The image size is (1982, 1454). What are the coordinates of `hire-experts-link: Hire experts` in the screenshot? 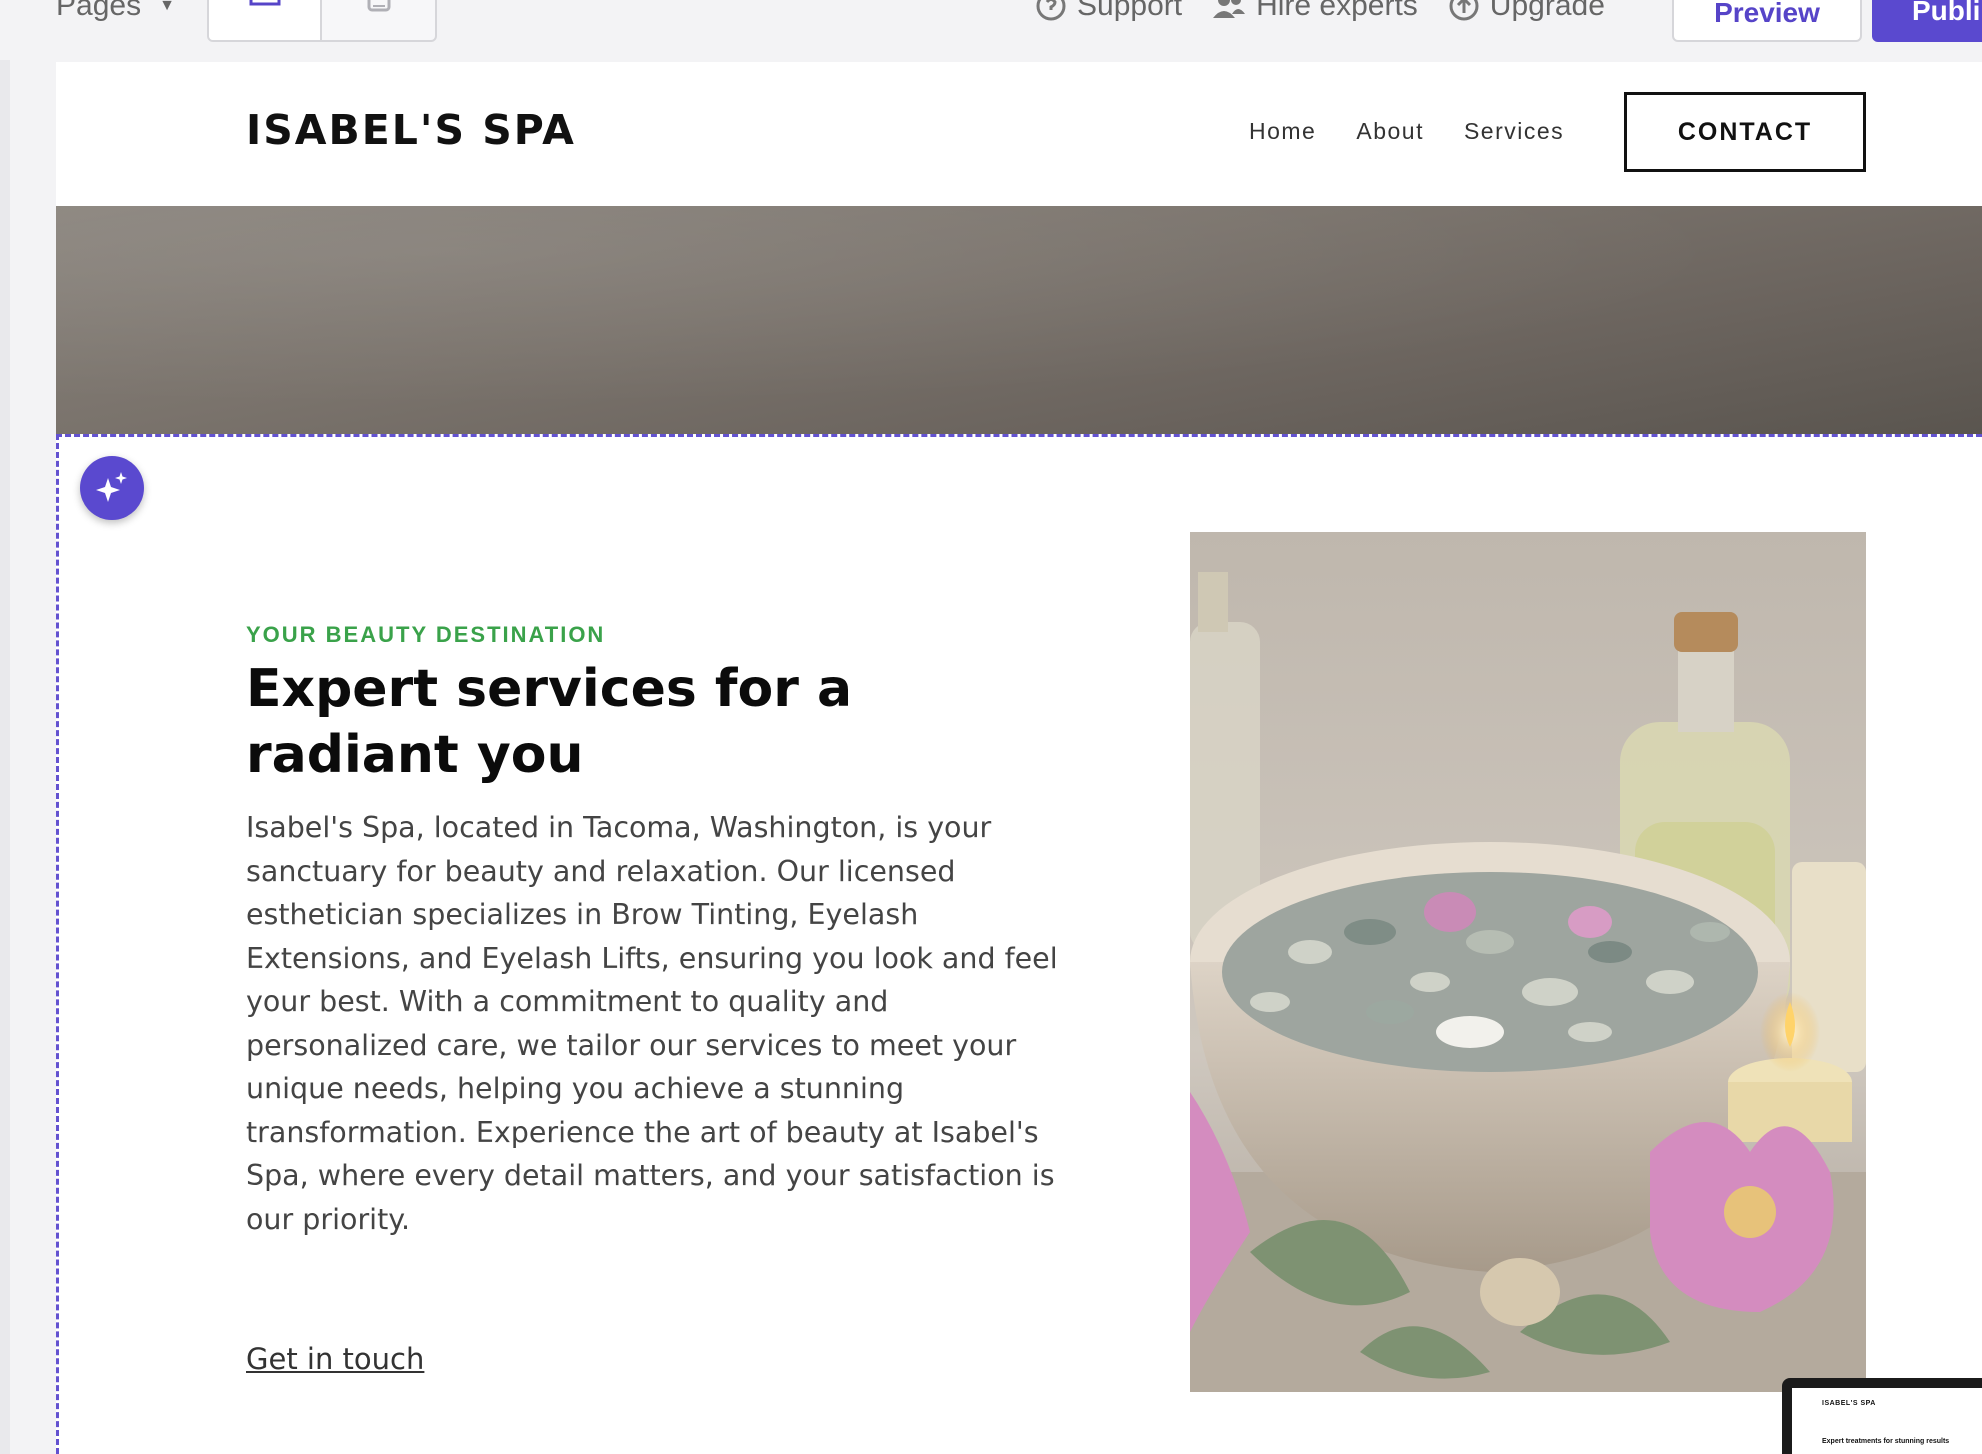 It's located at (1315, 11).